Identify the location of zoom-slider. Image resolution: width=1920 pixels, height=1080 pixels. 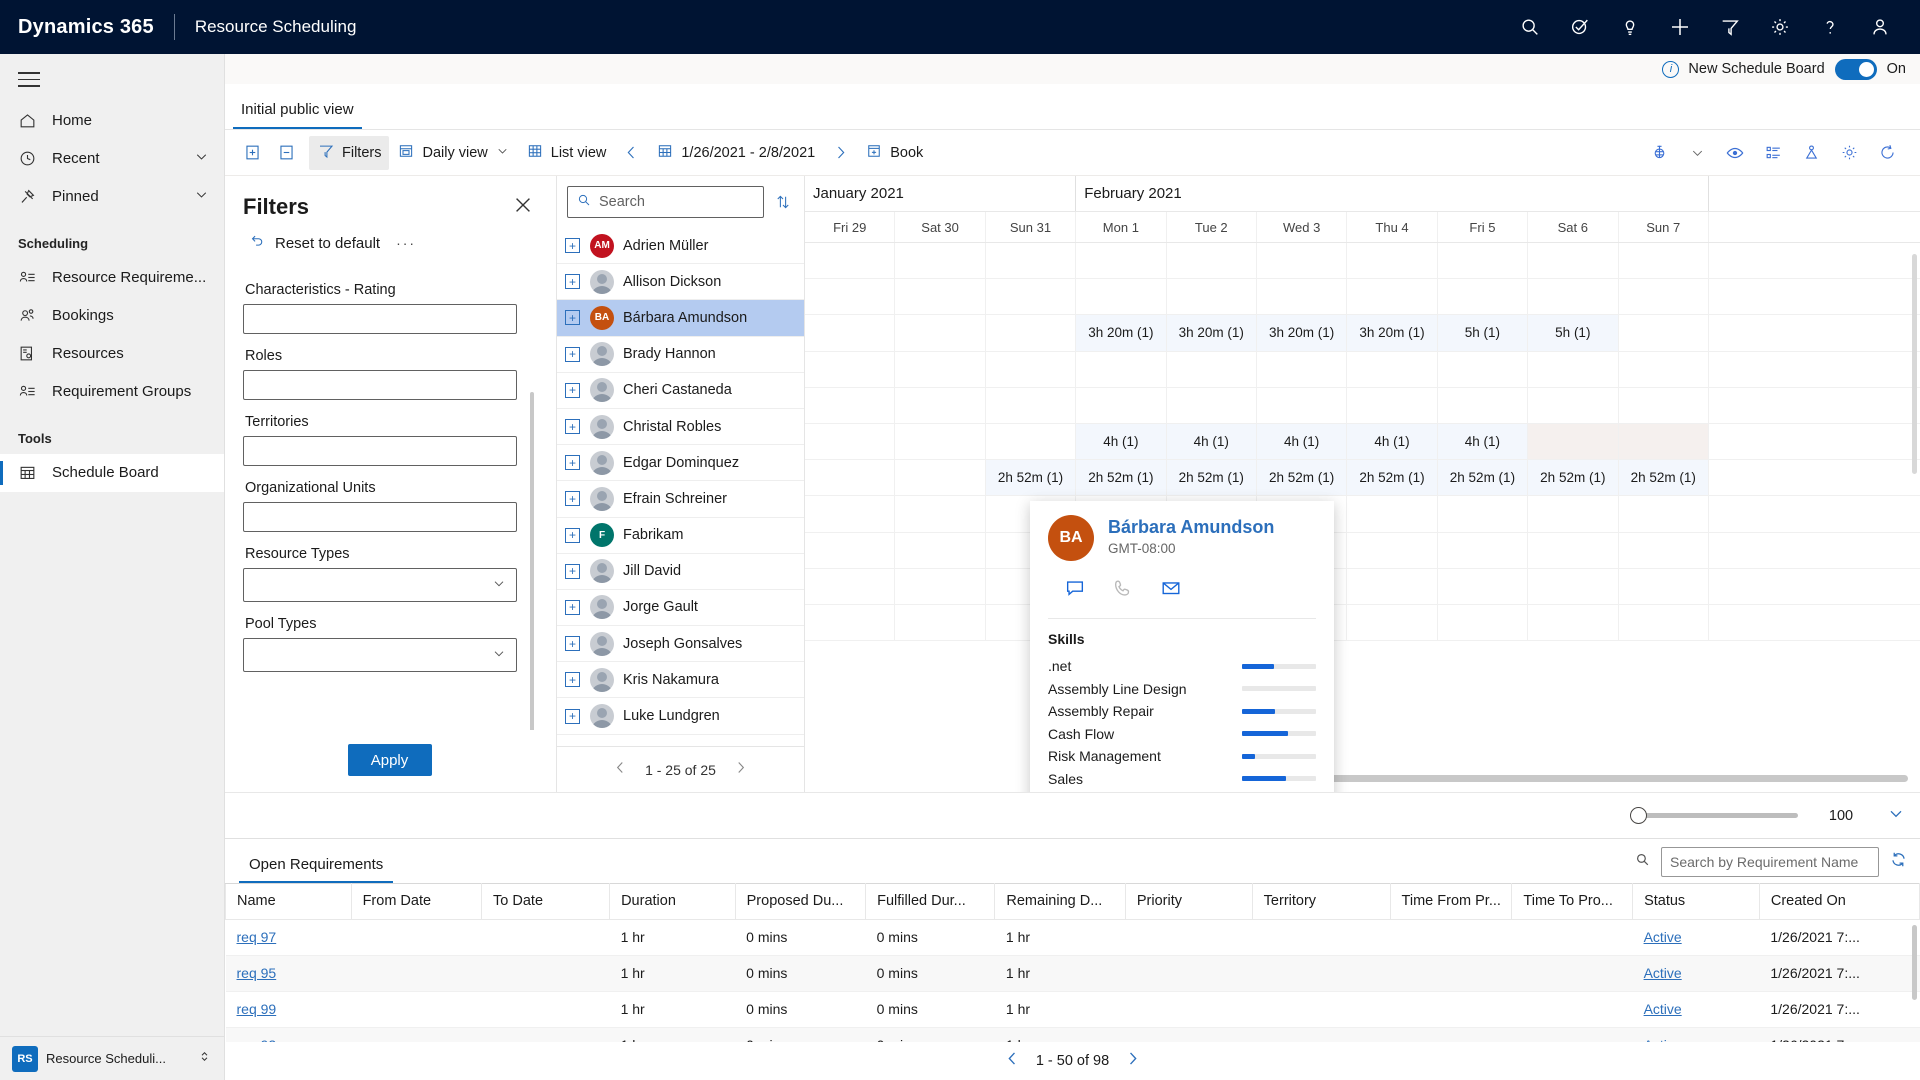
(1714, 815).